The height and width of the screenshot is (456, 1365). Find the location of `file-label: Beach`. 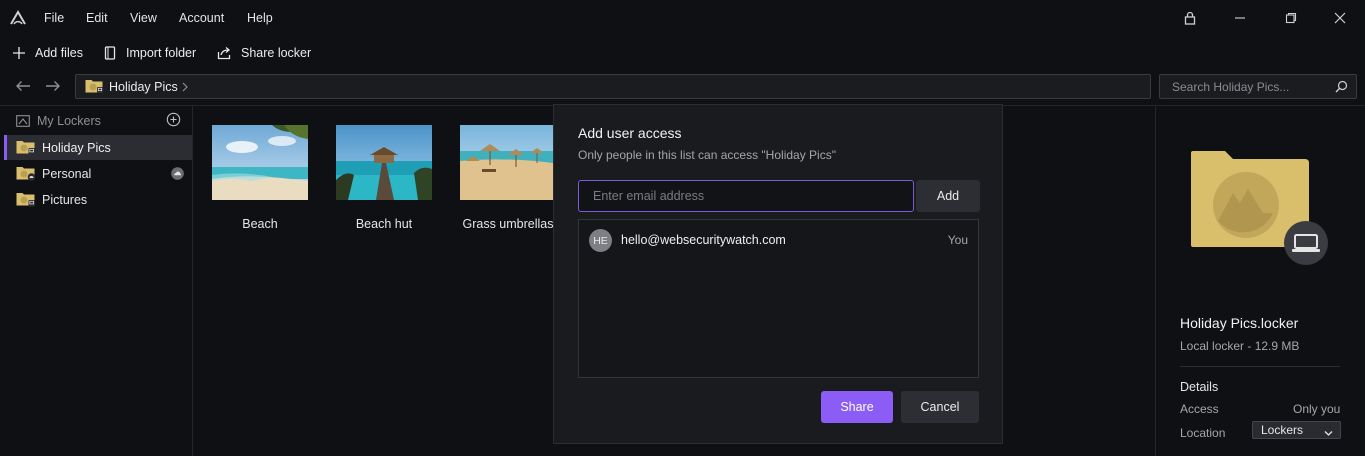

file-label: Beach is located at coordinates (260, 224).